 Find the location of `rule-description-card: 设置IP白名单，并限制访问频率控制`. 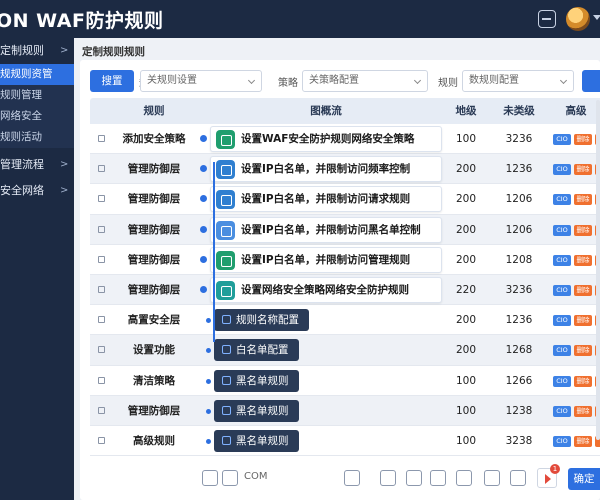

rule-description-card: 设置IP白名单，并限制访问频率控制 is located at coordinates (326, 169).